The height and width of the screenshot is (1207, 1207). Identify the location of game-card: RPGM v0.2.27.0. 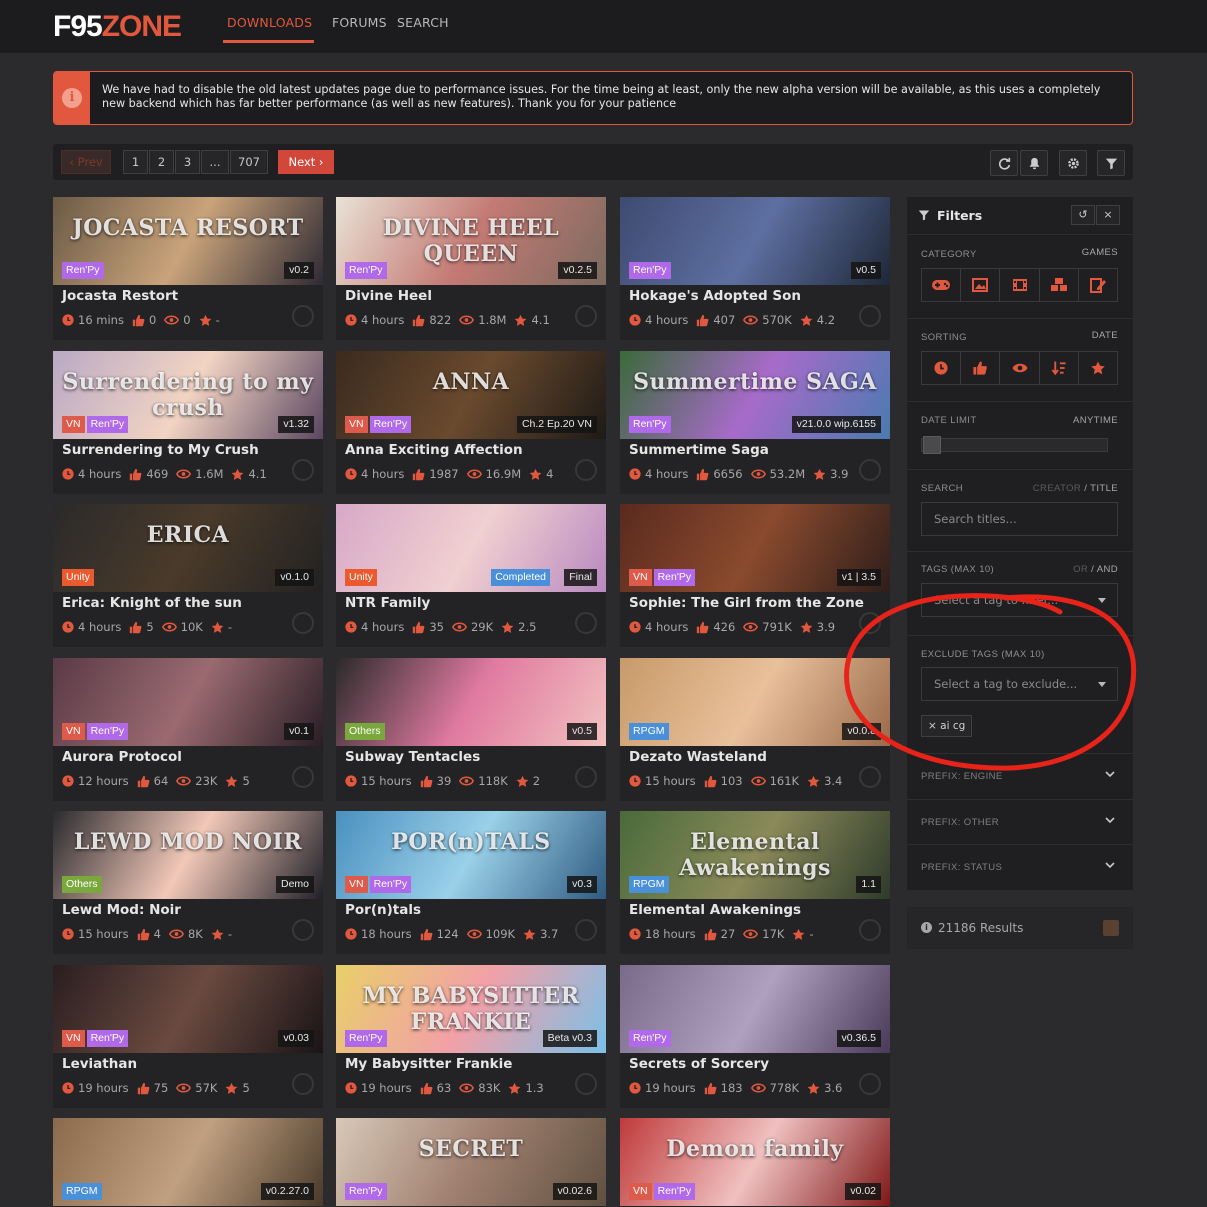
(188, 1162).